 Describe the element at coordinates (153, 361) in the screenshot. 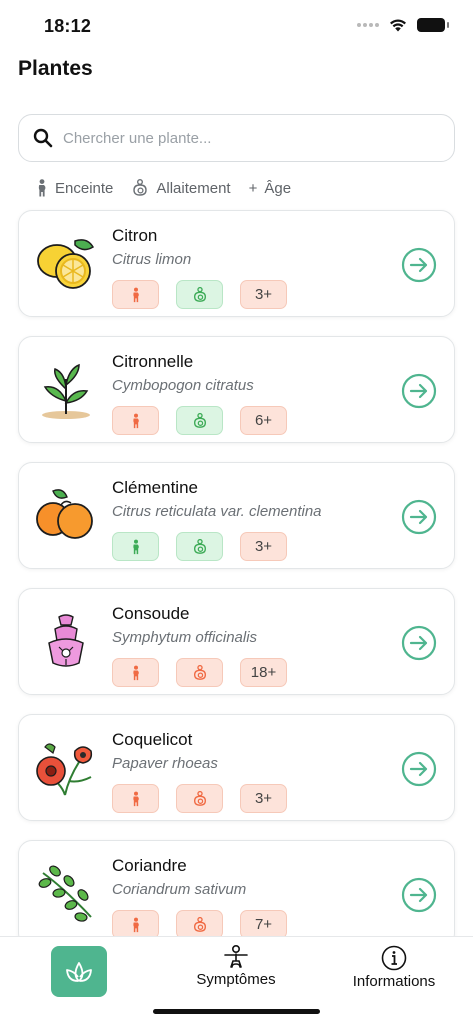

I see `plant-name: Citronnelle` at that location.